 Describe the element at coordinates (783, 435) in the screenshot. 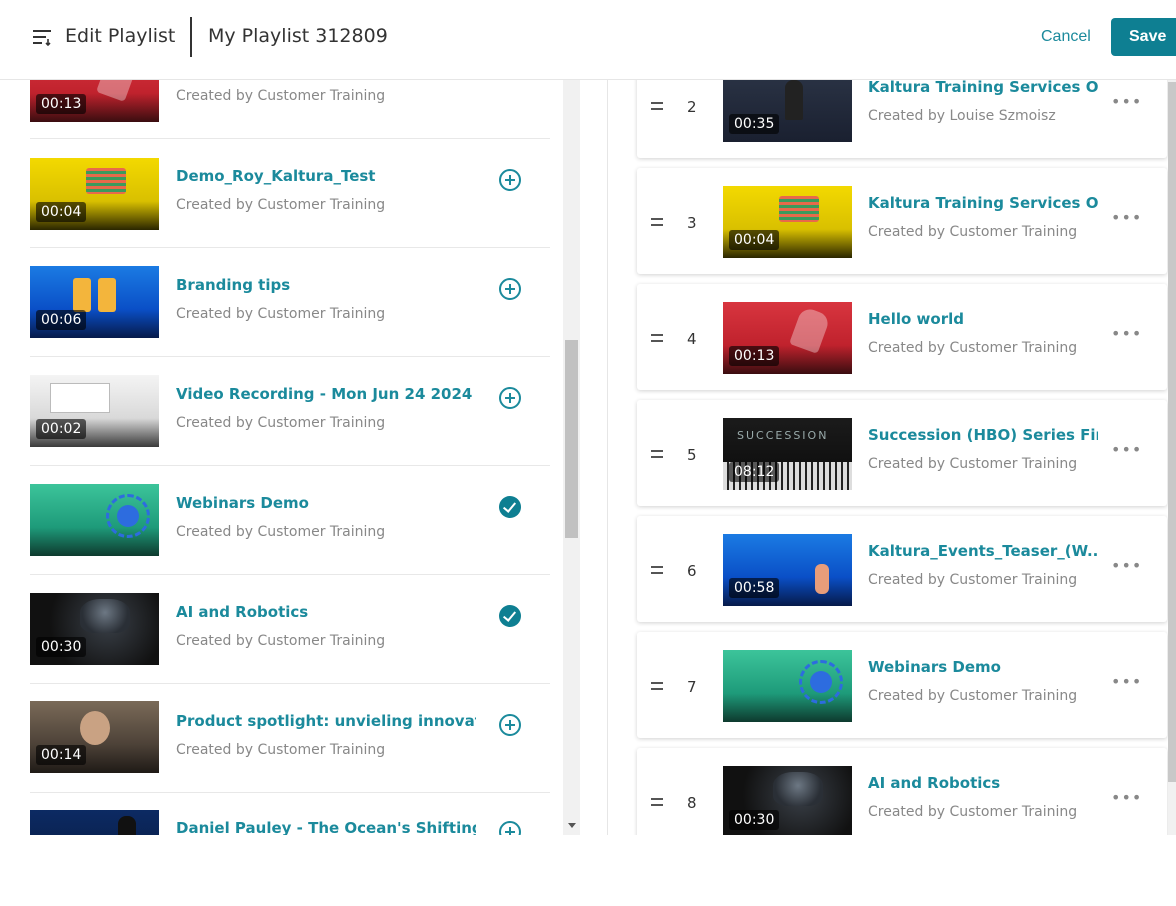

I see `thumbnail-text: SUCCESSION` at that location.